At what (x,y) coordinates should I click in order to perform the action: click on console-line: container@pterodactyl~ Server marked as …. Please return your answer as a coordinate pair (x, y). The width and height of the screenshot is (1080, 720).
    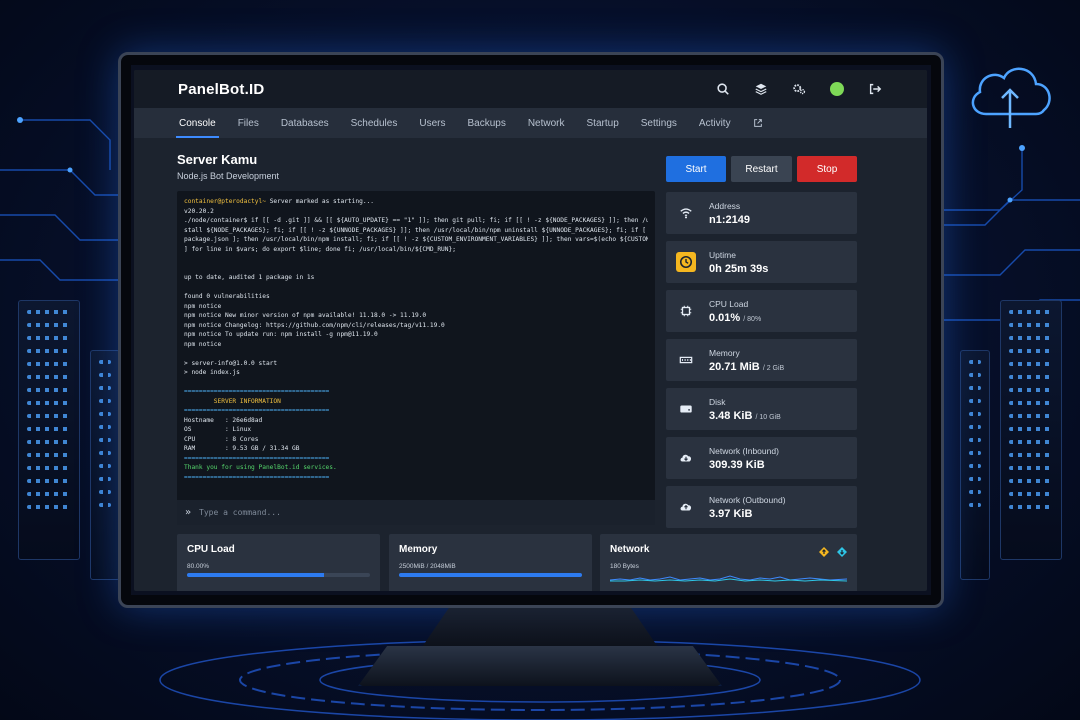
    Looking at the image, I should click on (416, 202).